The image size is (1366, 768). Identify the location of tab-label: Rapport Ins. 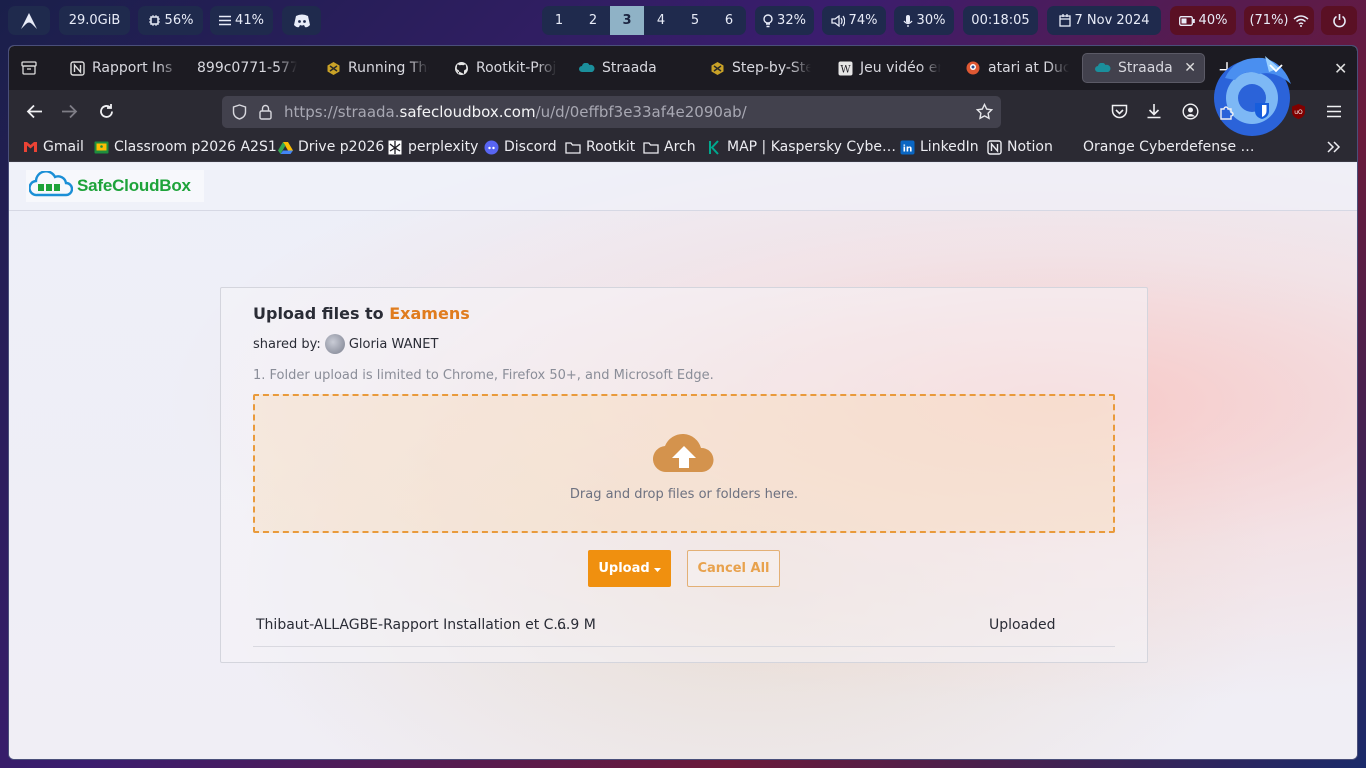
(132, 68).